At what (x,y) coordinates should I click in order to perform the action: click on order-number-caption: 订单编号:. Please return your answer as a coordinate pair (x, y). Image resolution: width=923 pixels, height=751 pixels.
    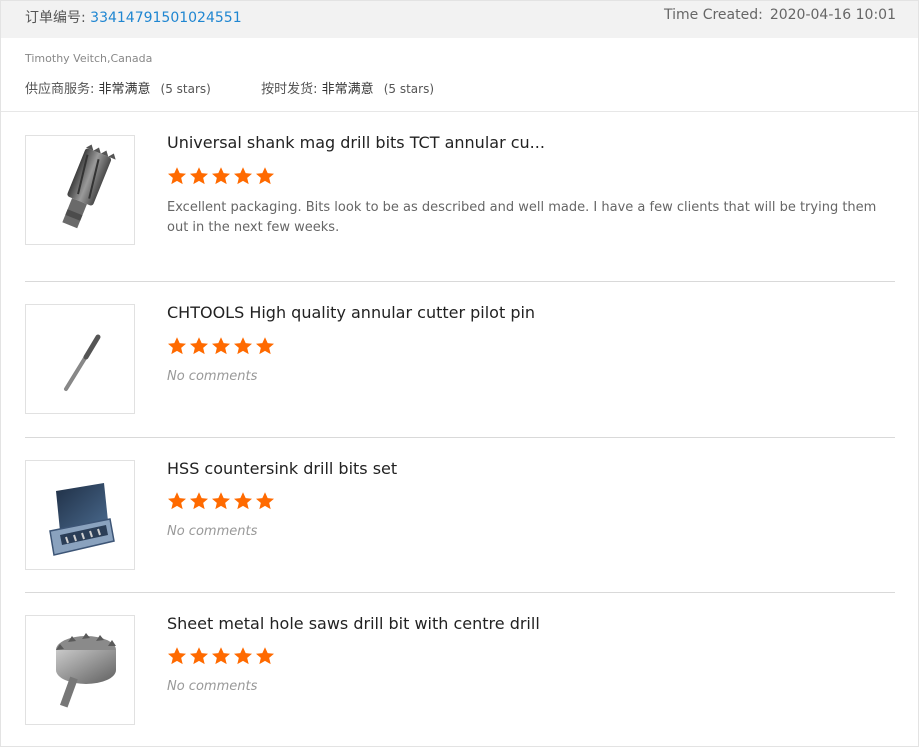
    Looking at the image, I should click on (55, 18).